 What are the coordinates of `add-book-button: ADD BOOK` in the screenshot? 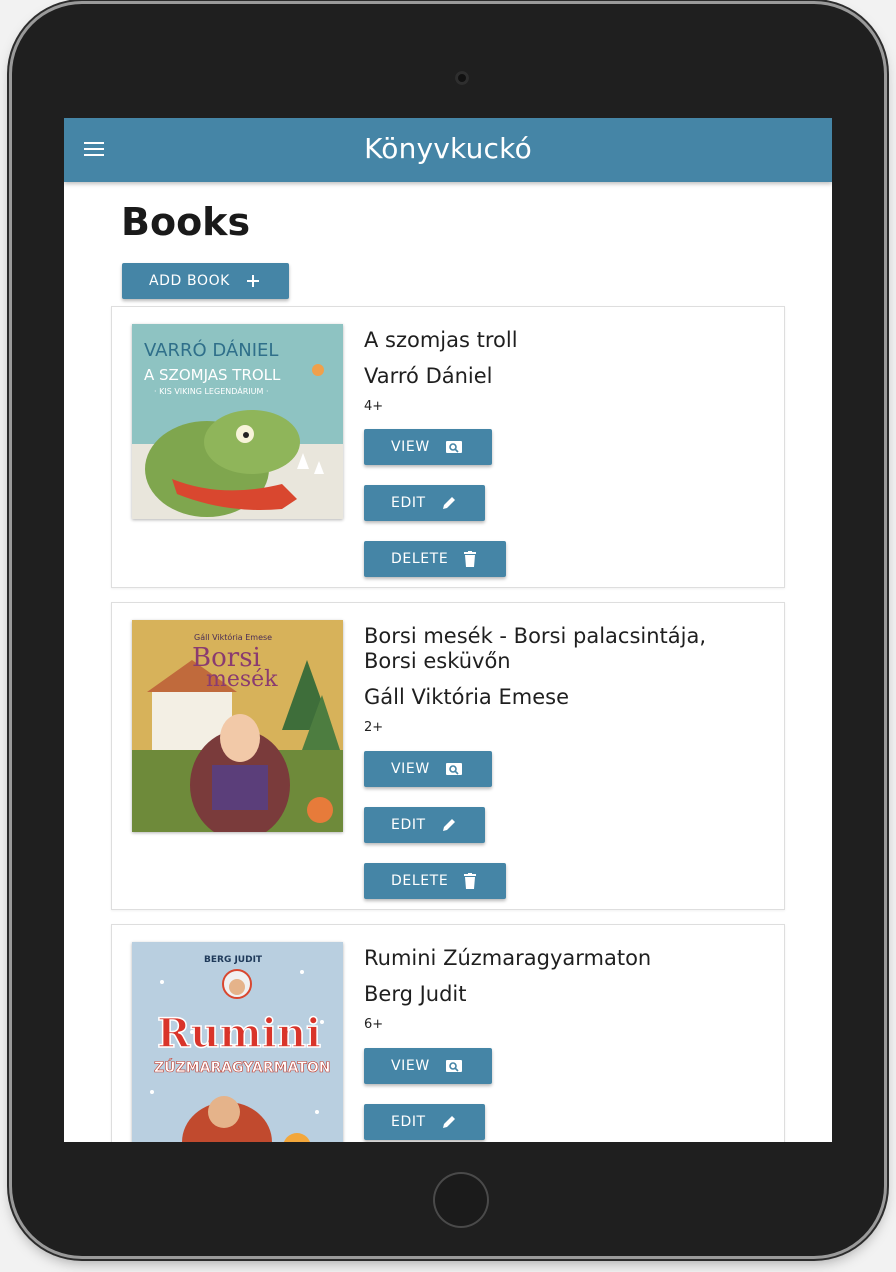 It's located at (205, 281).